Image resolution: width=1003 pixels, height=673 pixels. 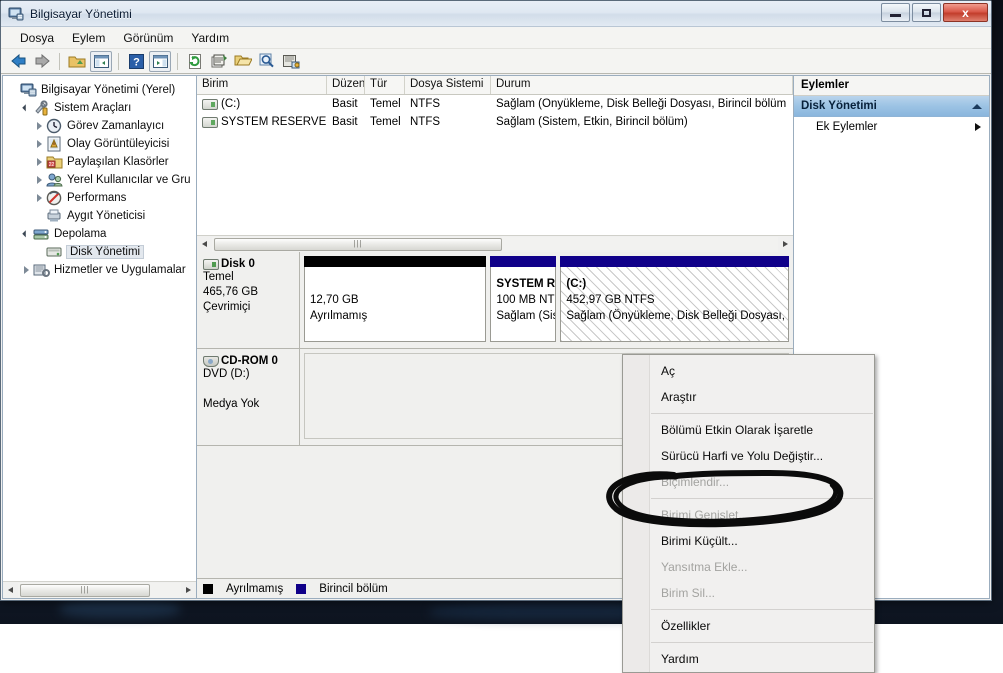 What do you see at coordinates (448, 85) in the screenshot?
I see `column-header-dosya-sistemi: Dosya Sistemi` at bounding box center [448, 85].